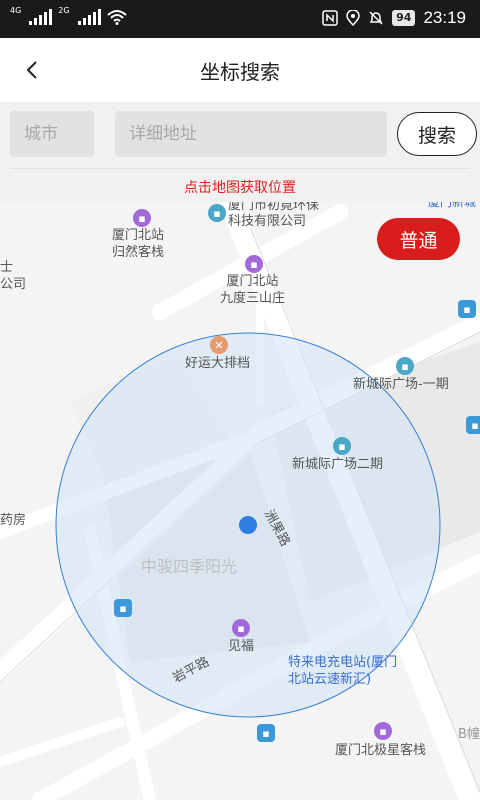  Describe the element at coordinates (138, 244) in the screenshot. I see `poi-label: 厦门北站 归然客栈` at that location.